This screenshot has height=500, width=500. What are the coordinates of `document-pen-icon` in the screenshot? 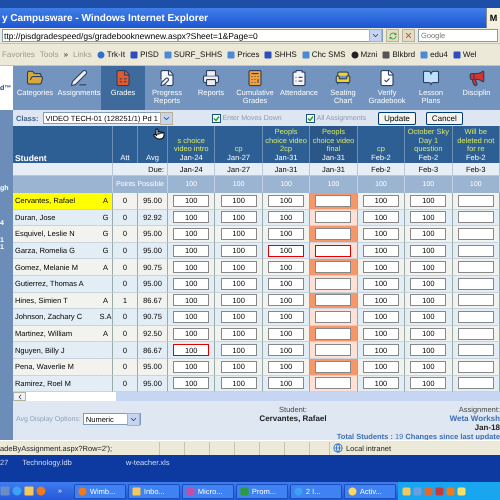 It's located at (167, 78).